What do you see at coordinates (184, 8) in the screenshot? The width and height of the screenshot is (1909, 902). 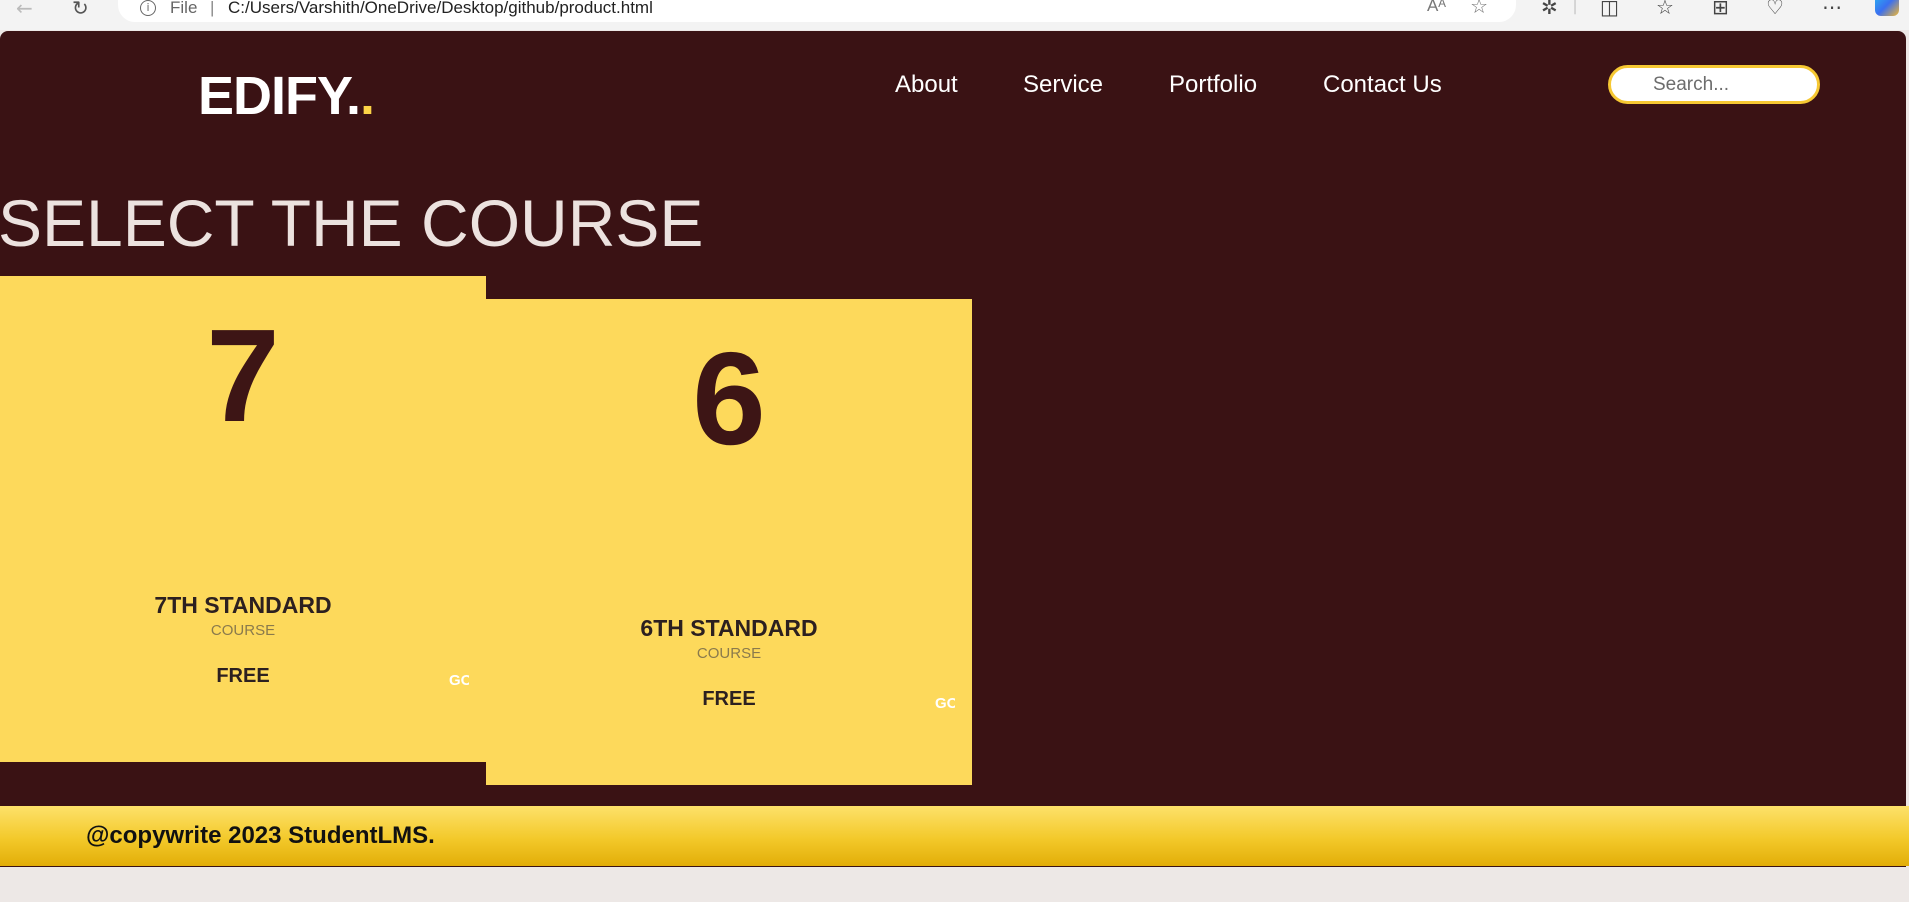 I see `file-label: File` at bounding box center [184, 8].